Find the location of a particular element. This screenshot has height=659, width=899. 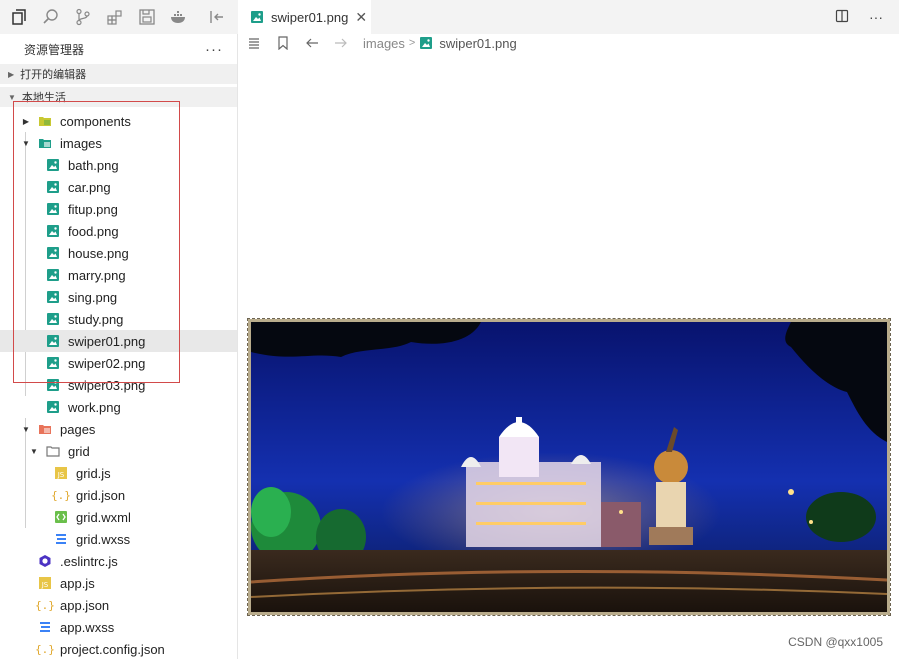

tree-folder-components: ▶ components is located at coordinates (118, 121).